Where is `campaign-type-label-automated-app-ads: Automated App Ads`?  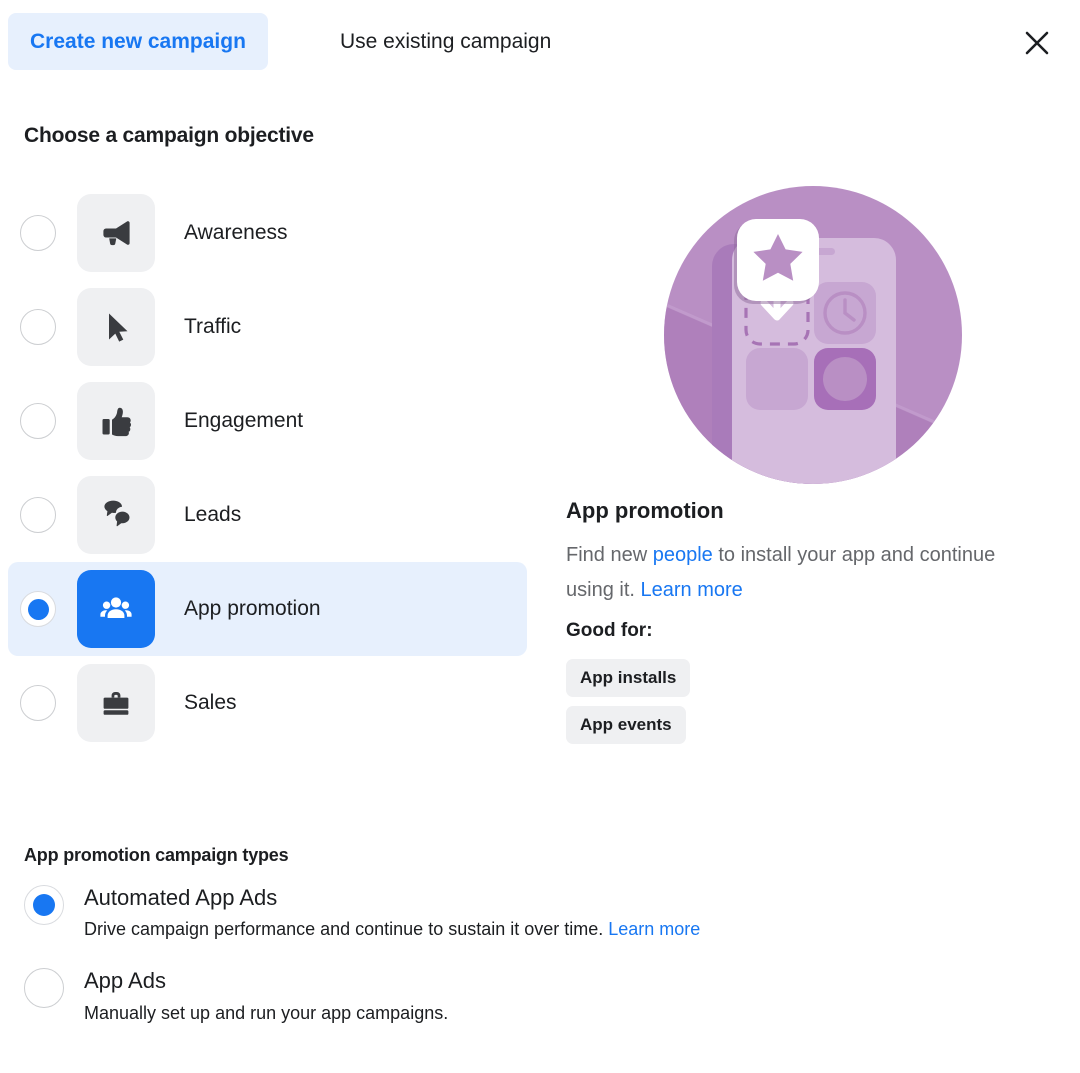 campaign-type-label-automated-app-ads: Automated App Ads is located at coordinates (181, 897).